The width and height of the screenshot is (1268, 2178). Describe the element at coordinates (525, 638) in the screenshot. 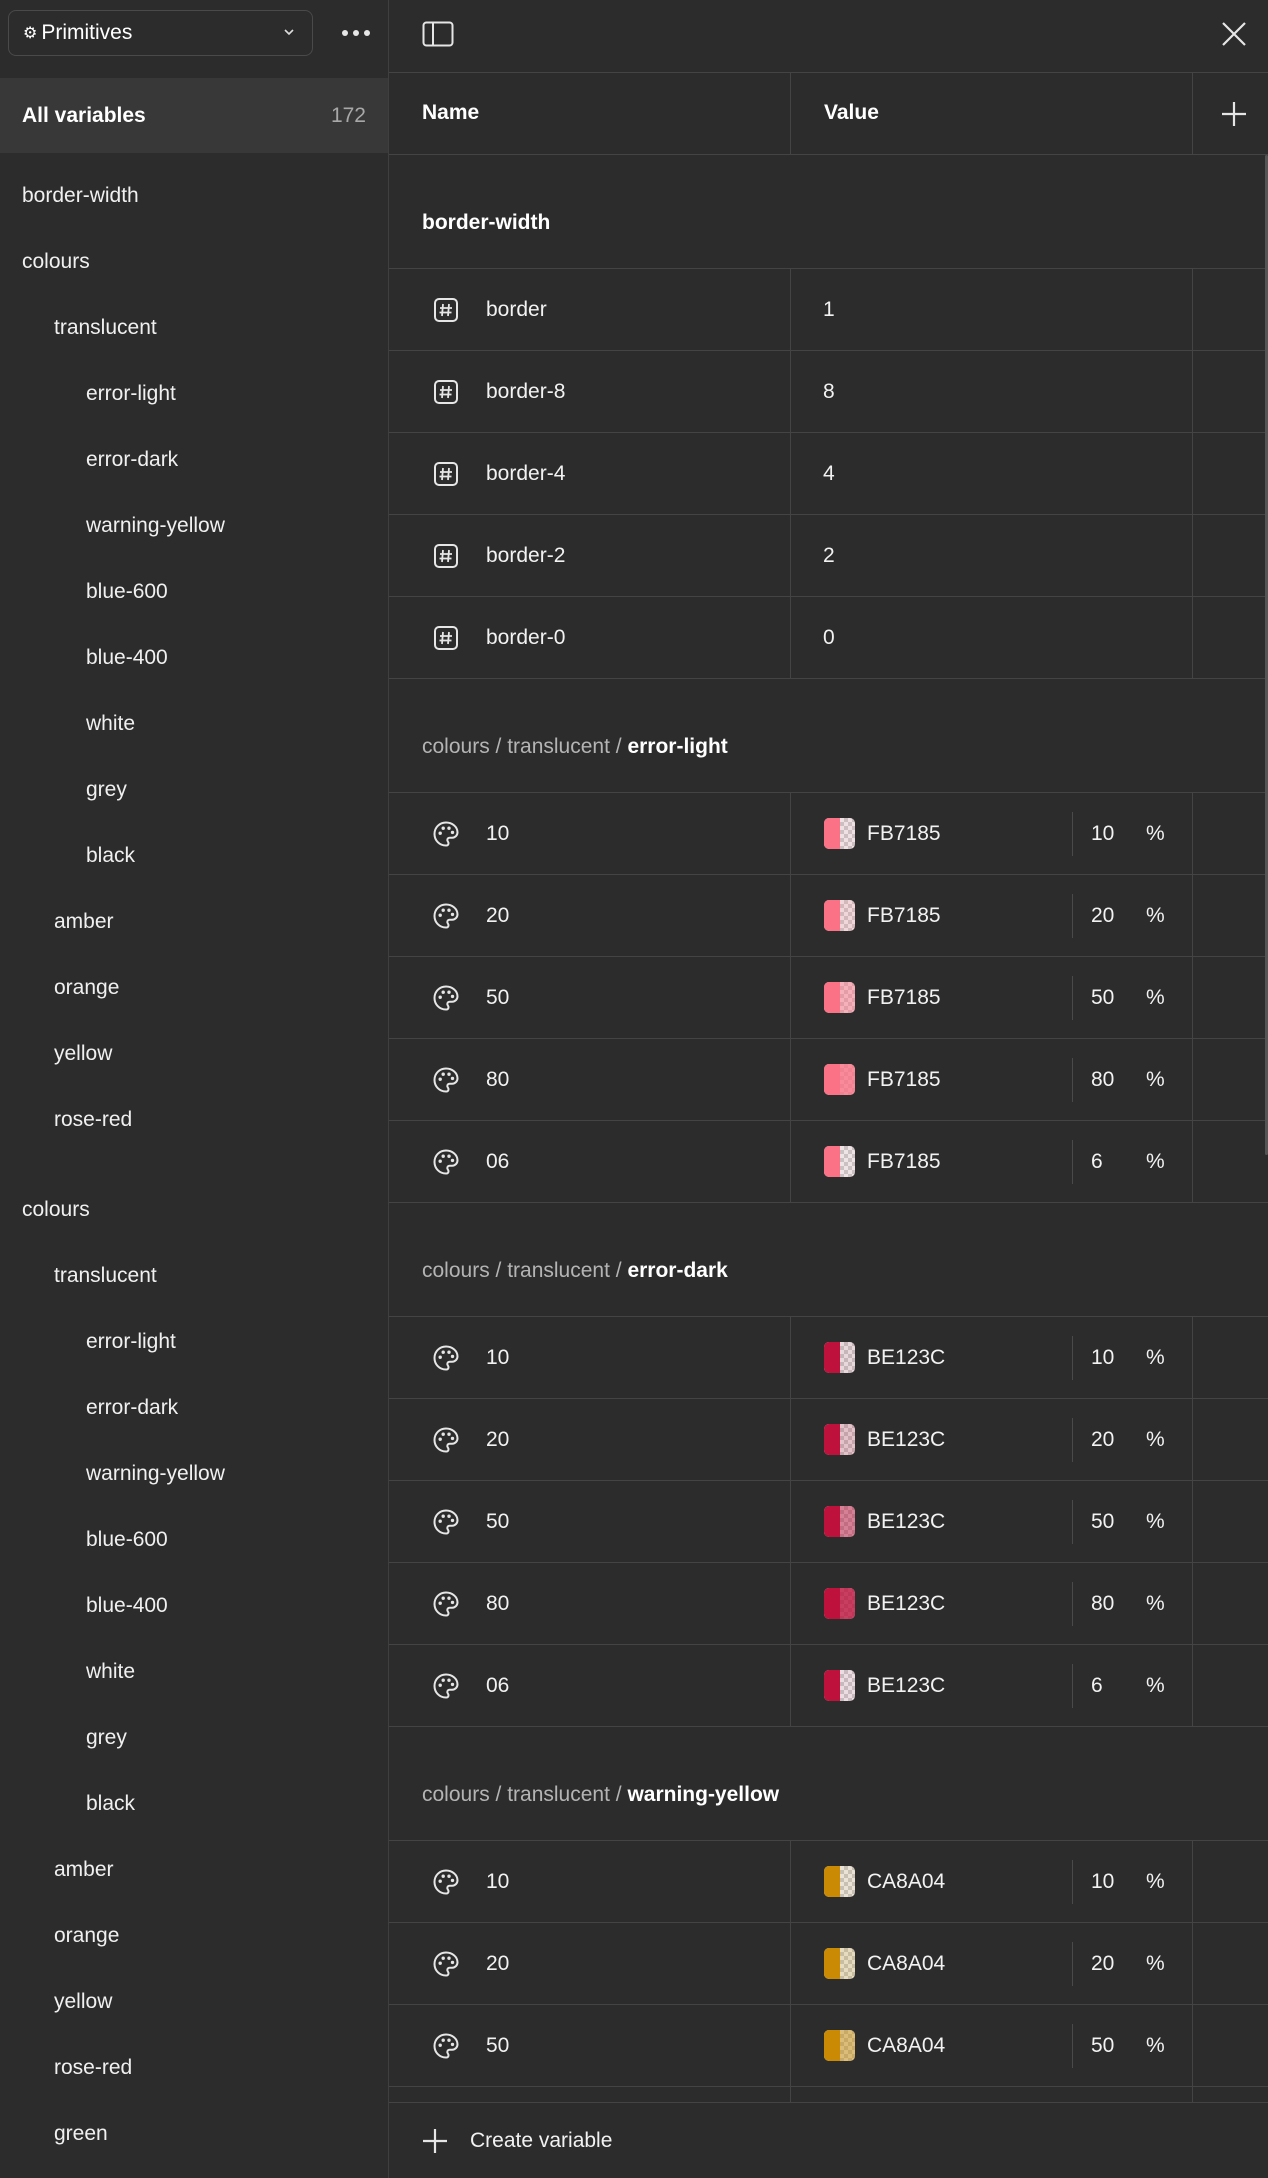

I see `variable-name: border-0` at that location.